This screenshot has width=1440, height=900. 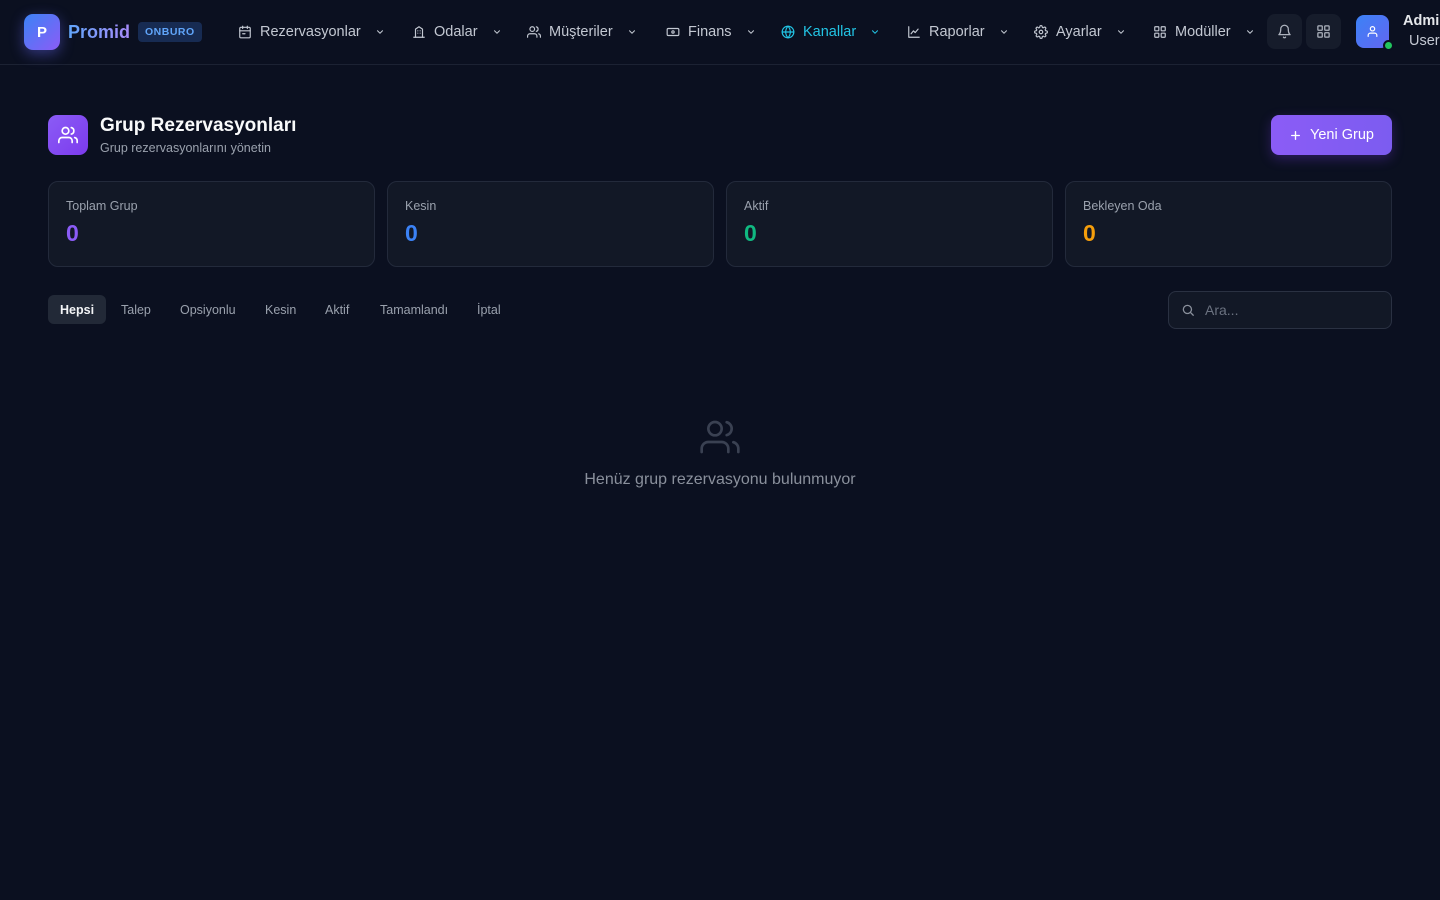 What do you see at coordinates (914, 32) in the screenshot?
I see `chart-icon` at bounding box center [914, 32].